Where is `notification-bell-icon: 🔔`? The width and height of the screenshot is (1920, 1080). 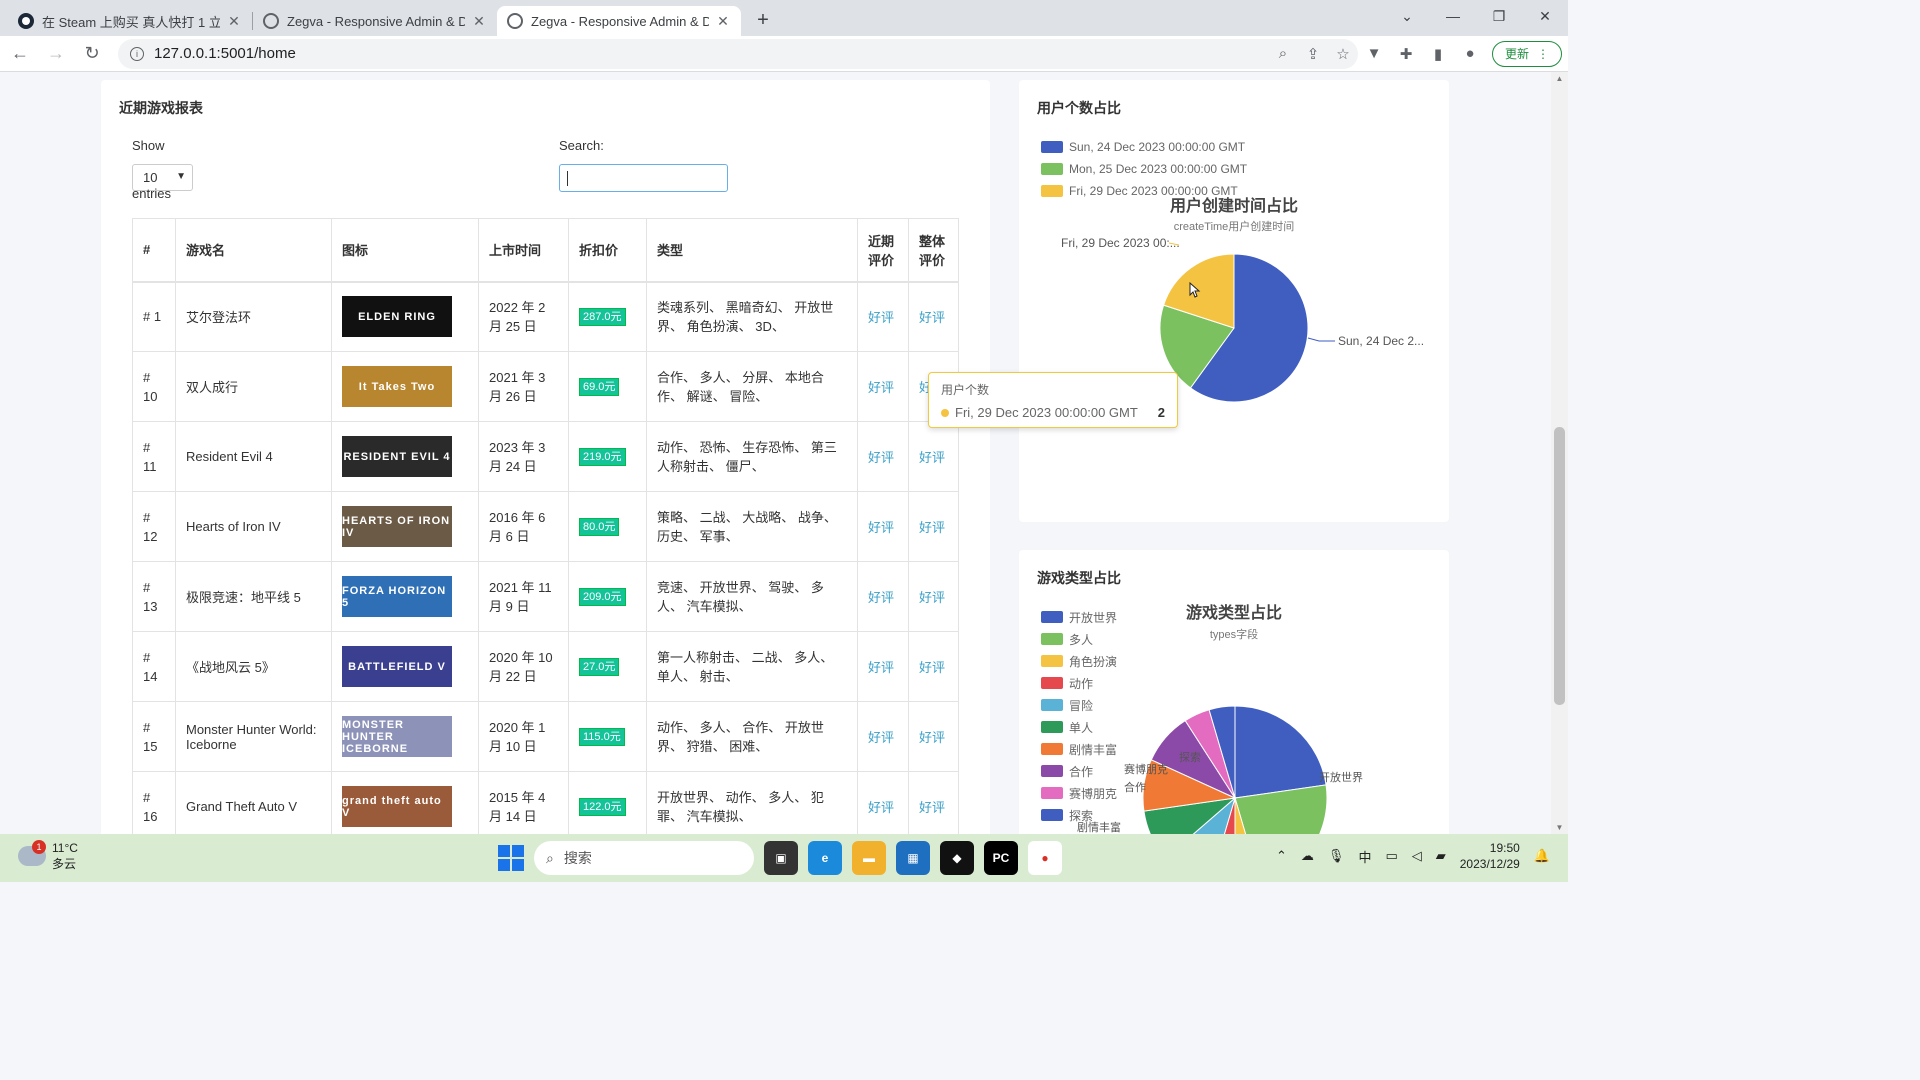 notification-bell-icon: 🔔 is located at coordinates (1542, 856).